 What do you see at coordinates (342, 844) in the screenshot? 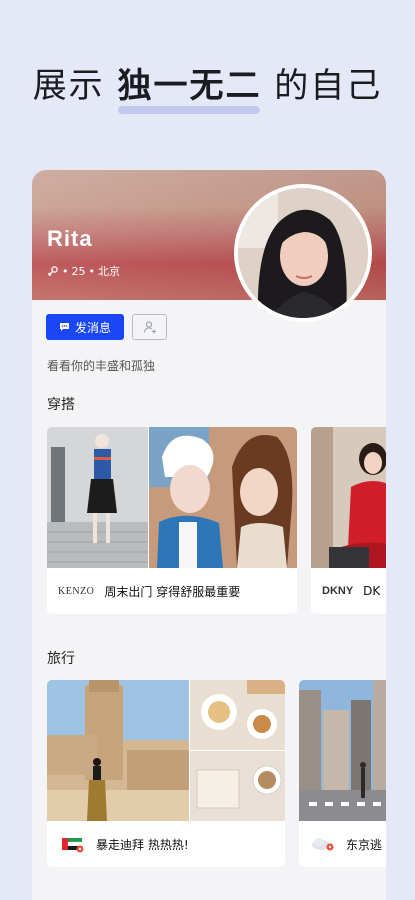
I see `travel-post-caption-bar: 东京逃` at bounding box center [342, 844].